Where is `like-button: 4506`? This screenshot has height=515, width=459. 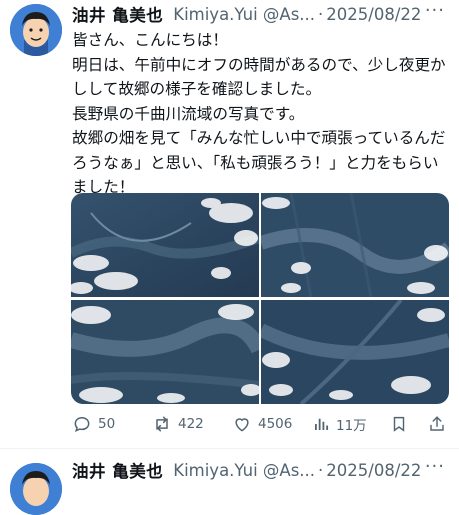
like-button: 4506 is located at coordinates (262, 424).